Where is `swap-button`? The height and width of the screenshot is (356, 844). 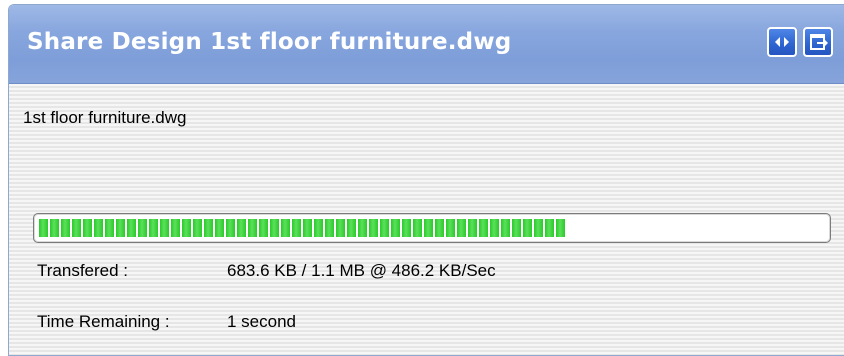 swap-button is located at coordinates (782, 42).